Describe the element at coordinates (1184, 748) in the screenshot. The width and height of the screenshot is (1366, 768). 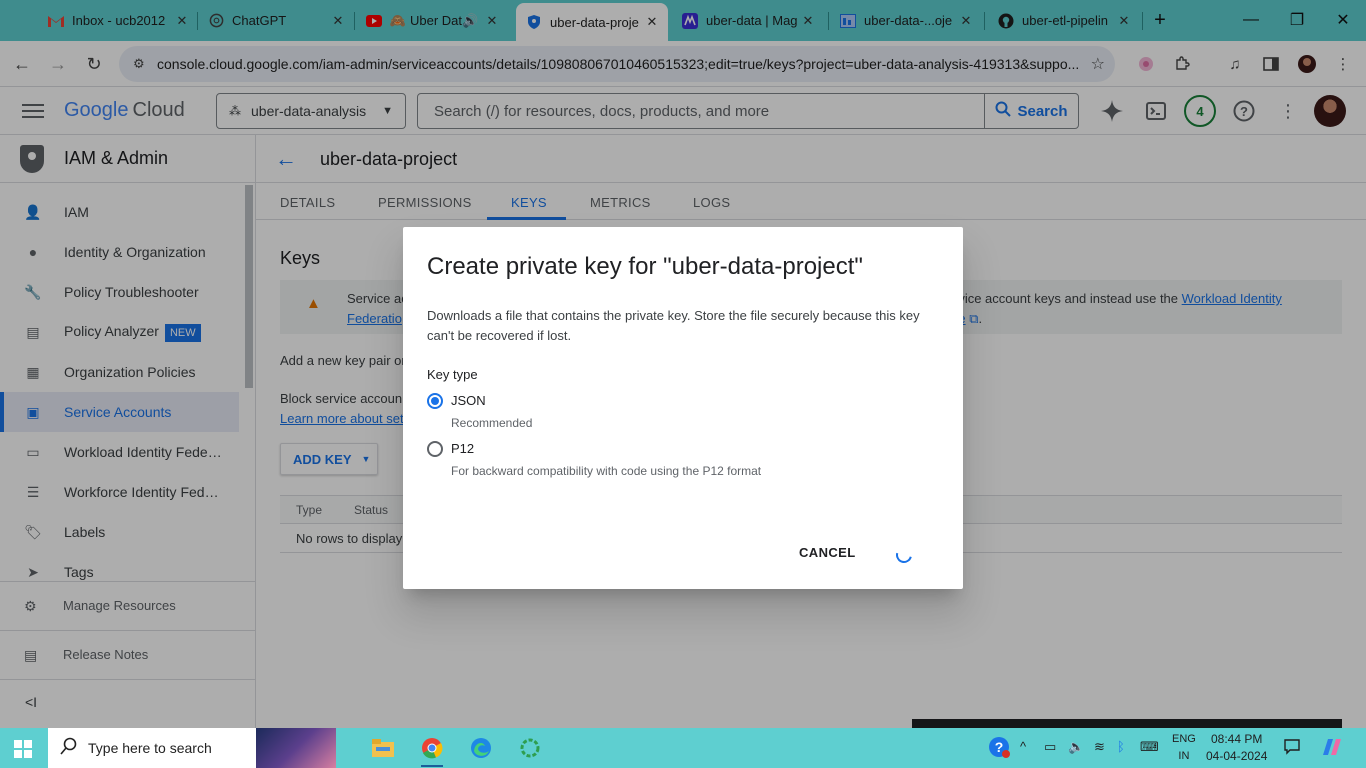
I see `input-language: ENG IN` at that location.